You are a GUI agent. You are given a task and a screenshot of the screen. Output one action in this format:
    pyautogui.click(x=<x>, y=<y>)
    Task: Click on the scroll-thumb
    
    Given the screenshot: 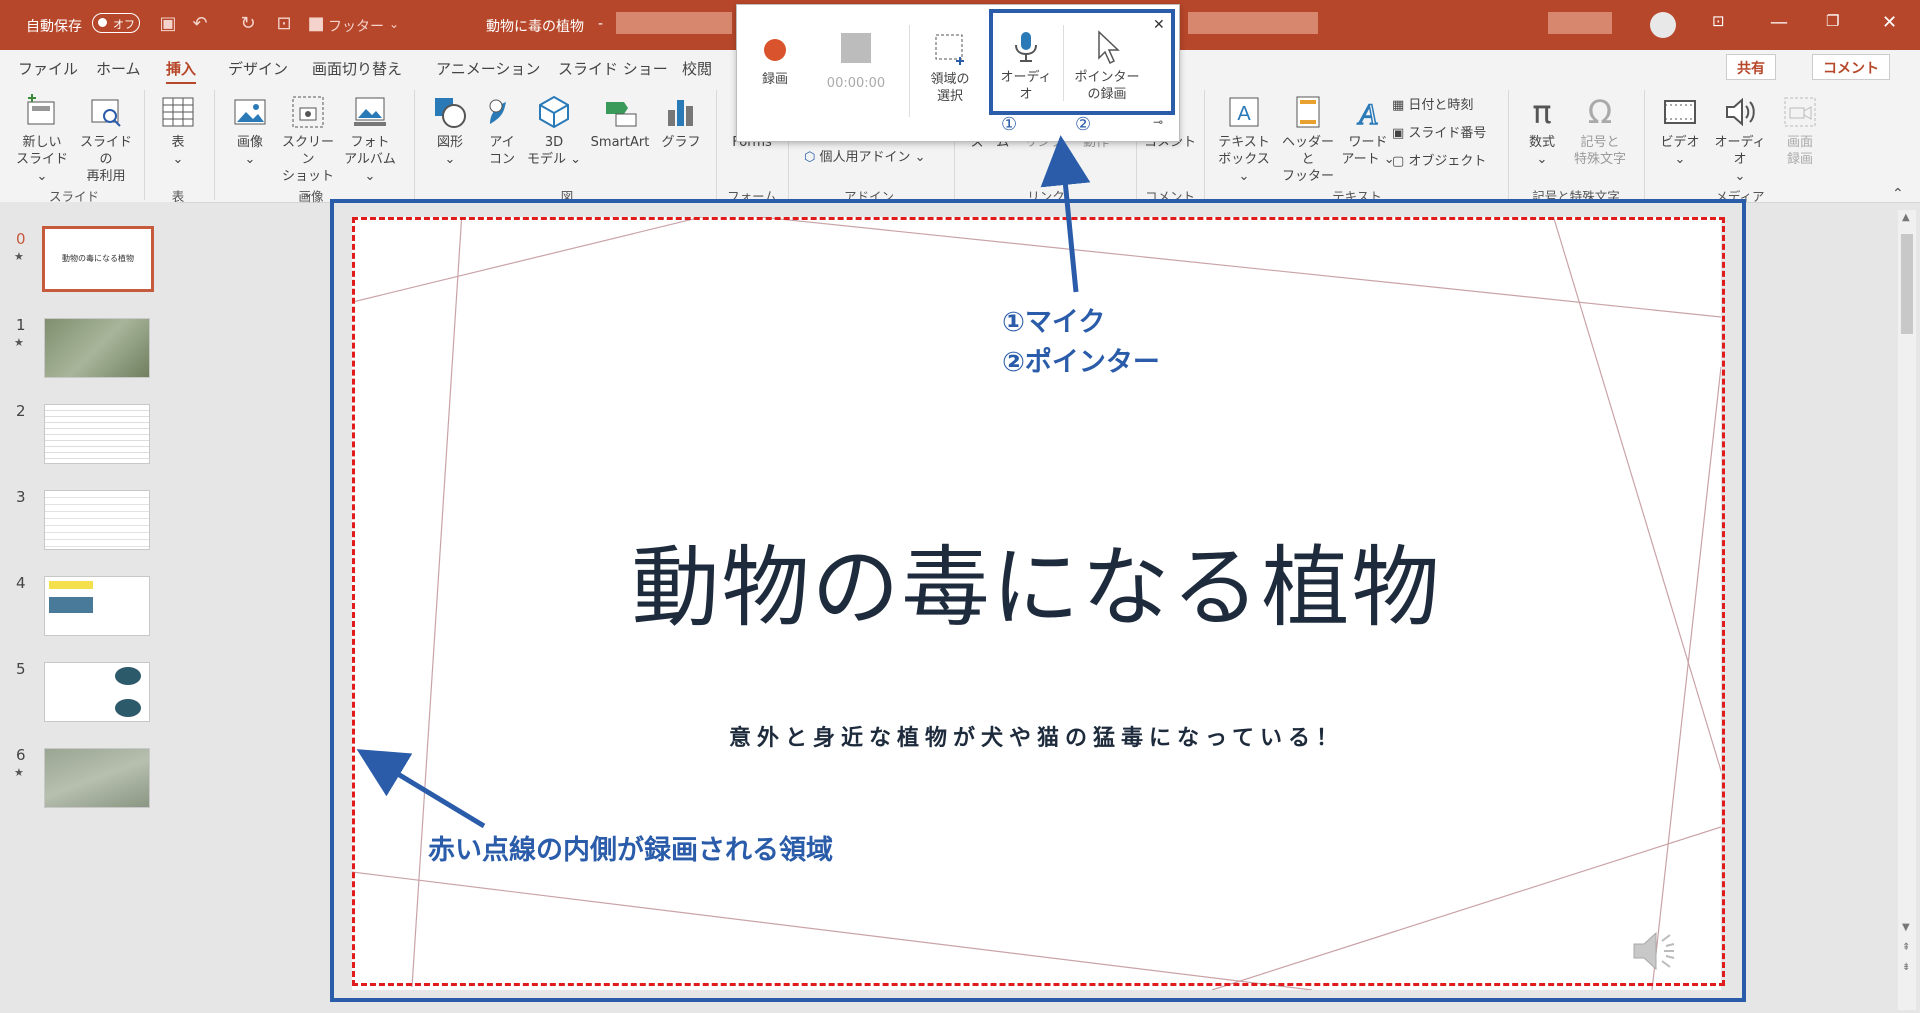 What is the action you would take?
    pyautogui.click(x=1907, y=284)
    